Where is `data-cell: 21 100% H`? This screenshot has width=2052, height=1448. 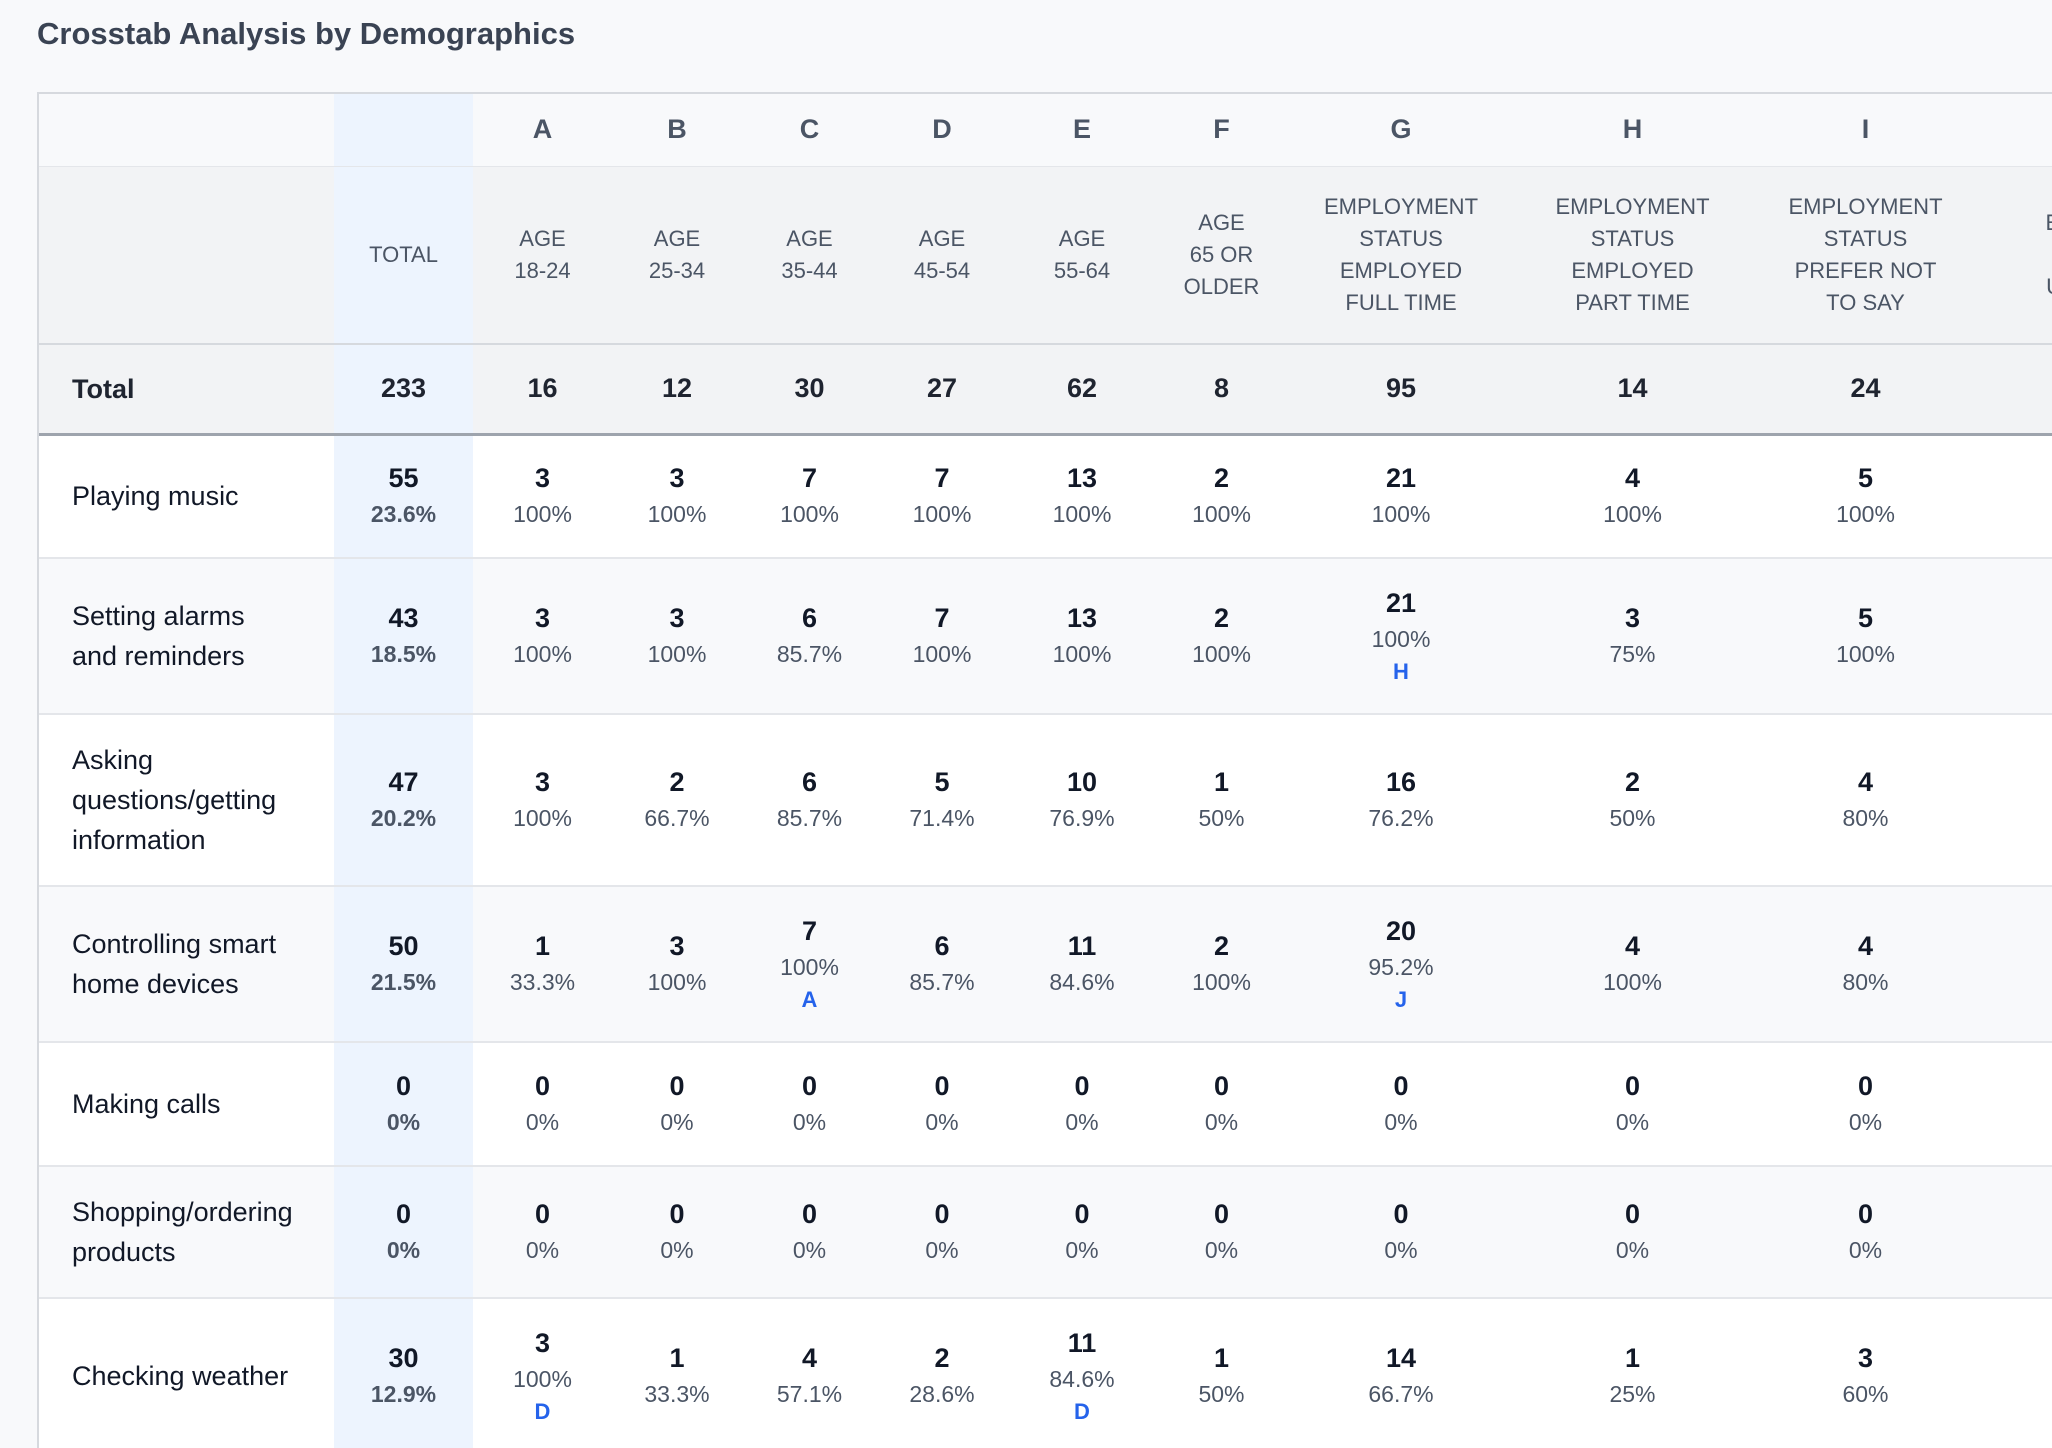
data-cell: 21 100% H is located at coordinates (1401, 636).